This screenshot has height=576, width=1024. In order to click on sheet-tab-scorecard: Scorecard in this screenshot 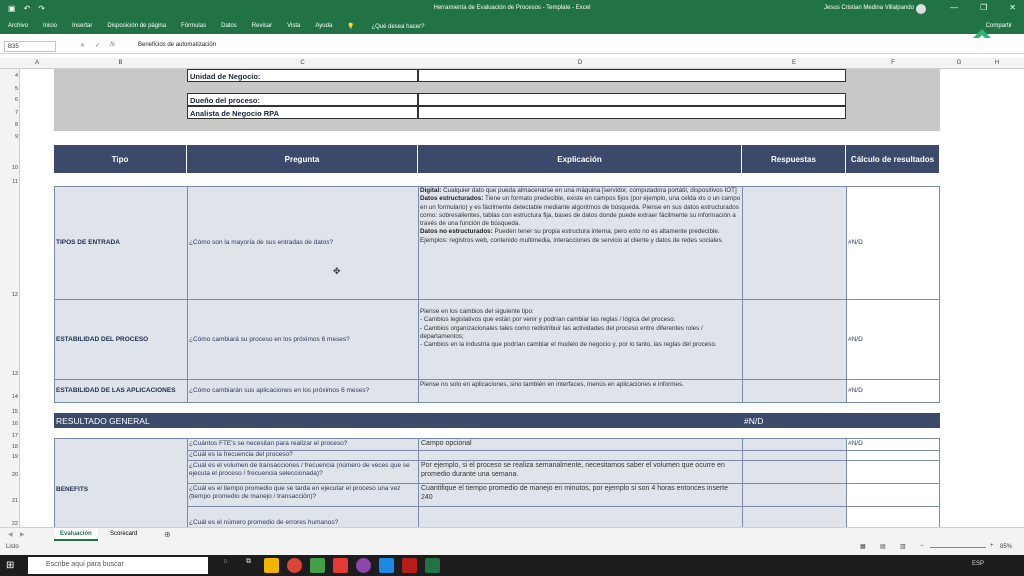, I will do `click(123, 534)`.